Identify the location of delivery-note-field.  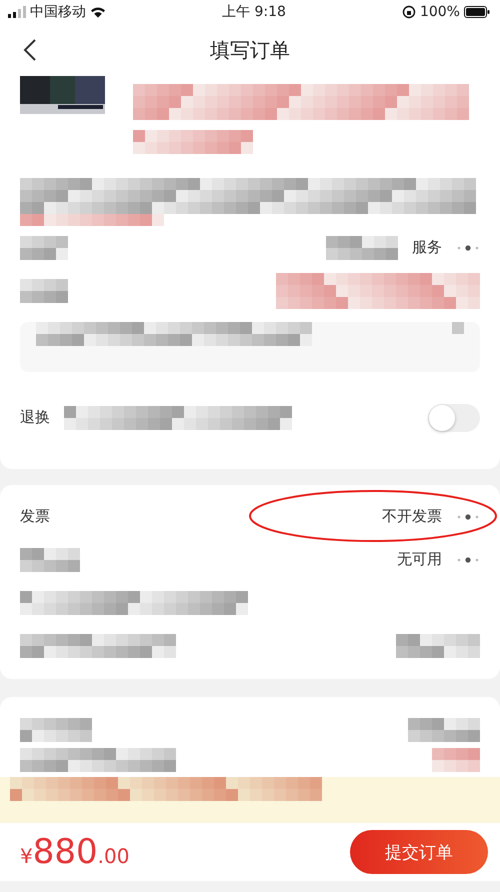
(250, 347).